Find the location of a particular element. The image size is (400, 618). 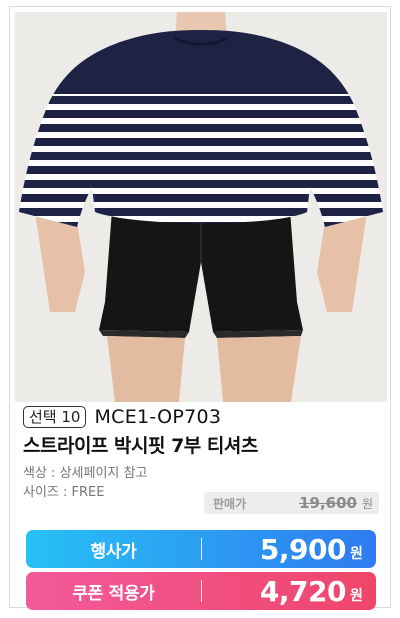

product-title: 스트라이프 박시핏 7부 티셔츠 is located at coordinates (201, 446).